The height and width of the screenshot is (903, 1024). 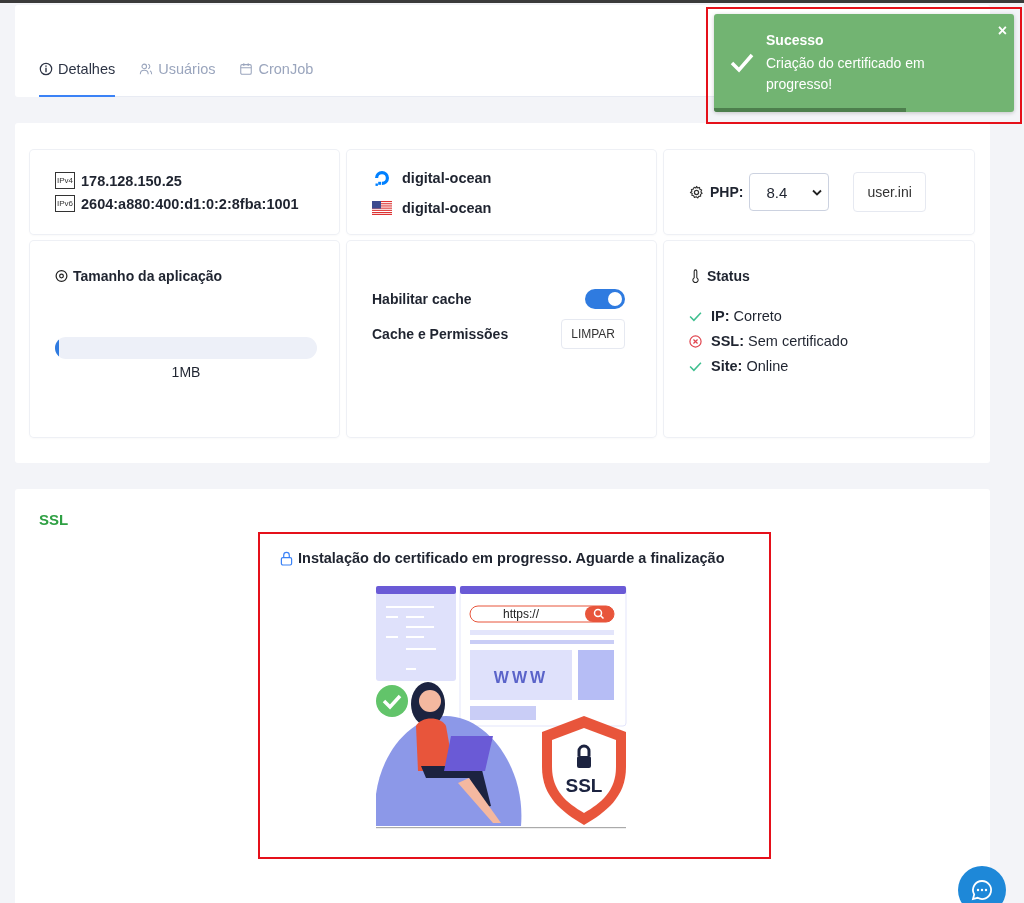 I want to click on status-text: IP: Correto, so click(x=746, y=316).